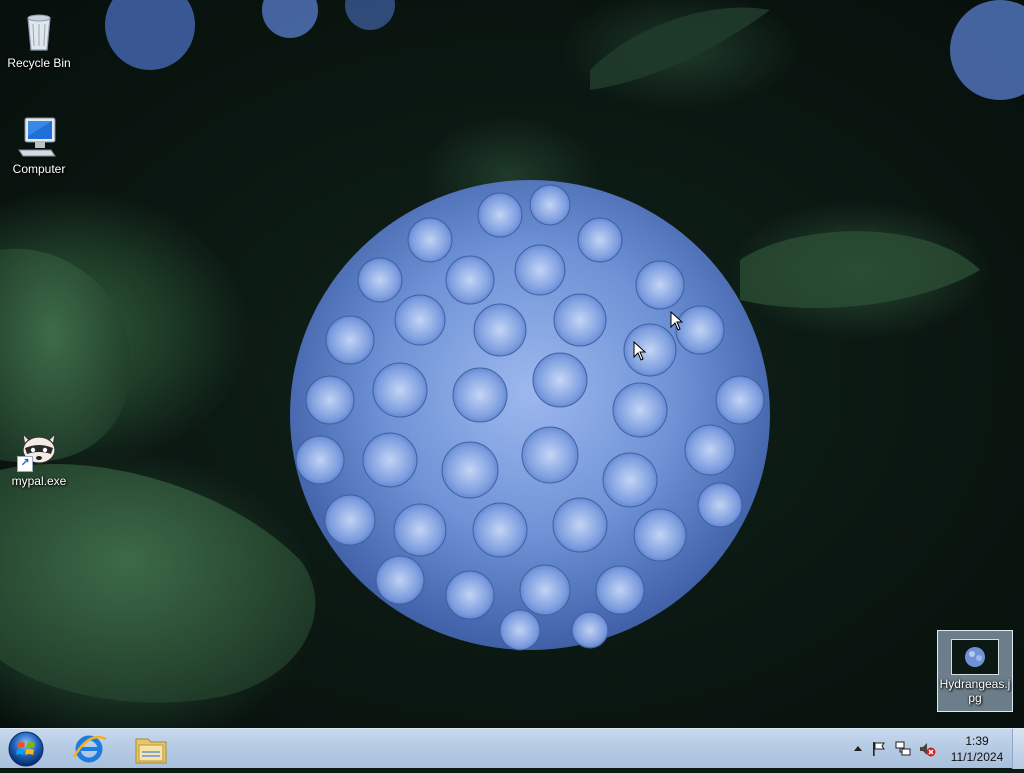  I want to click on computer-label: Computer, so click(39, 169).